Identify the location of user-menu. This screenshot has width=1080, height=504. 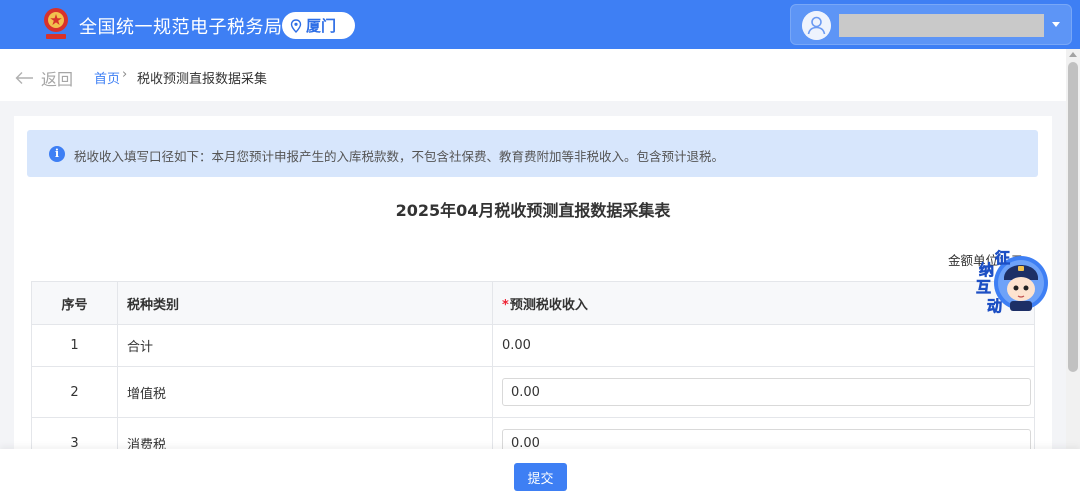
(931, 24).